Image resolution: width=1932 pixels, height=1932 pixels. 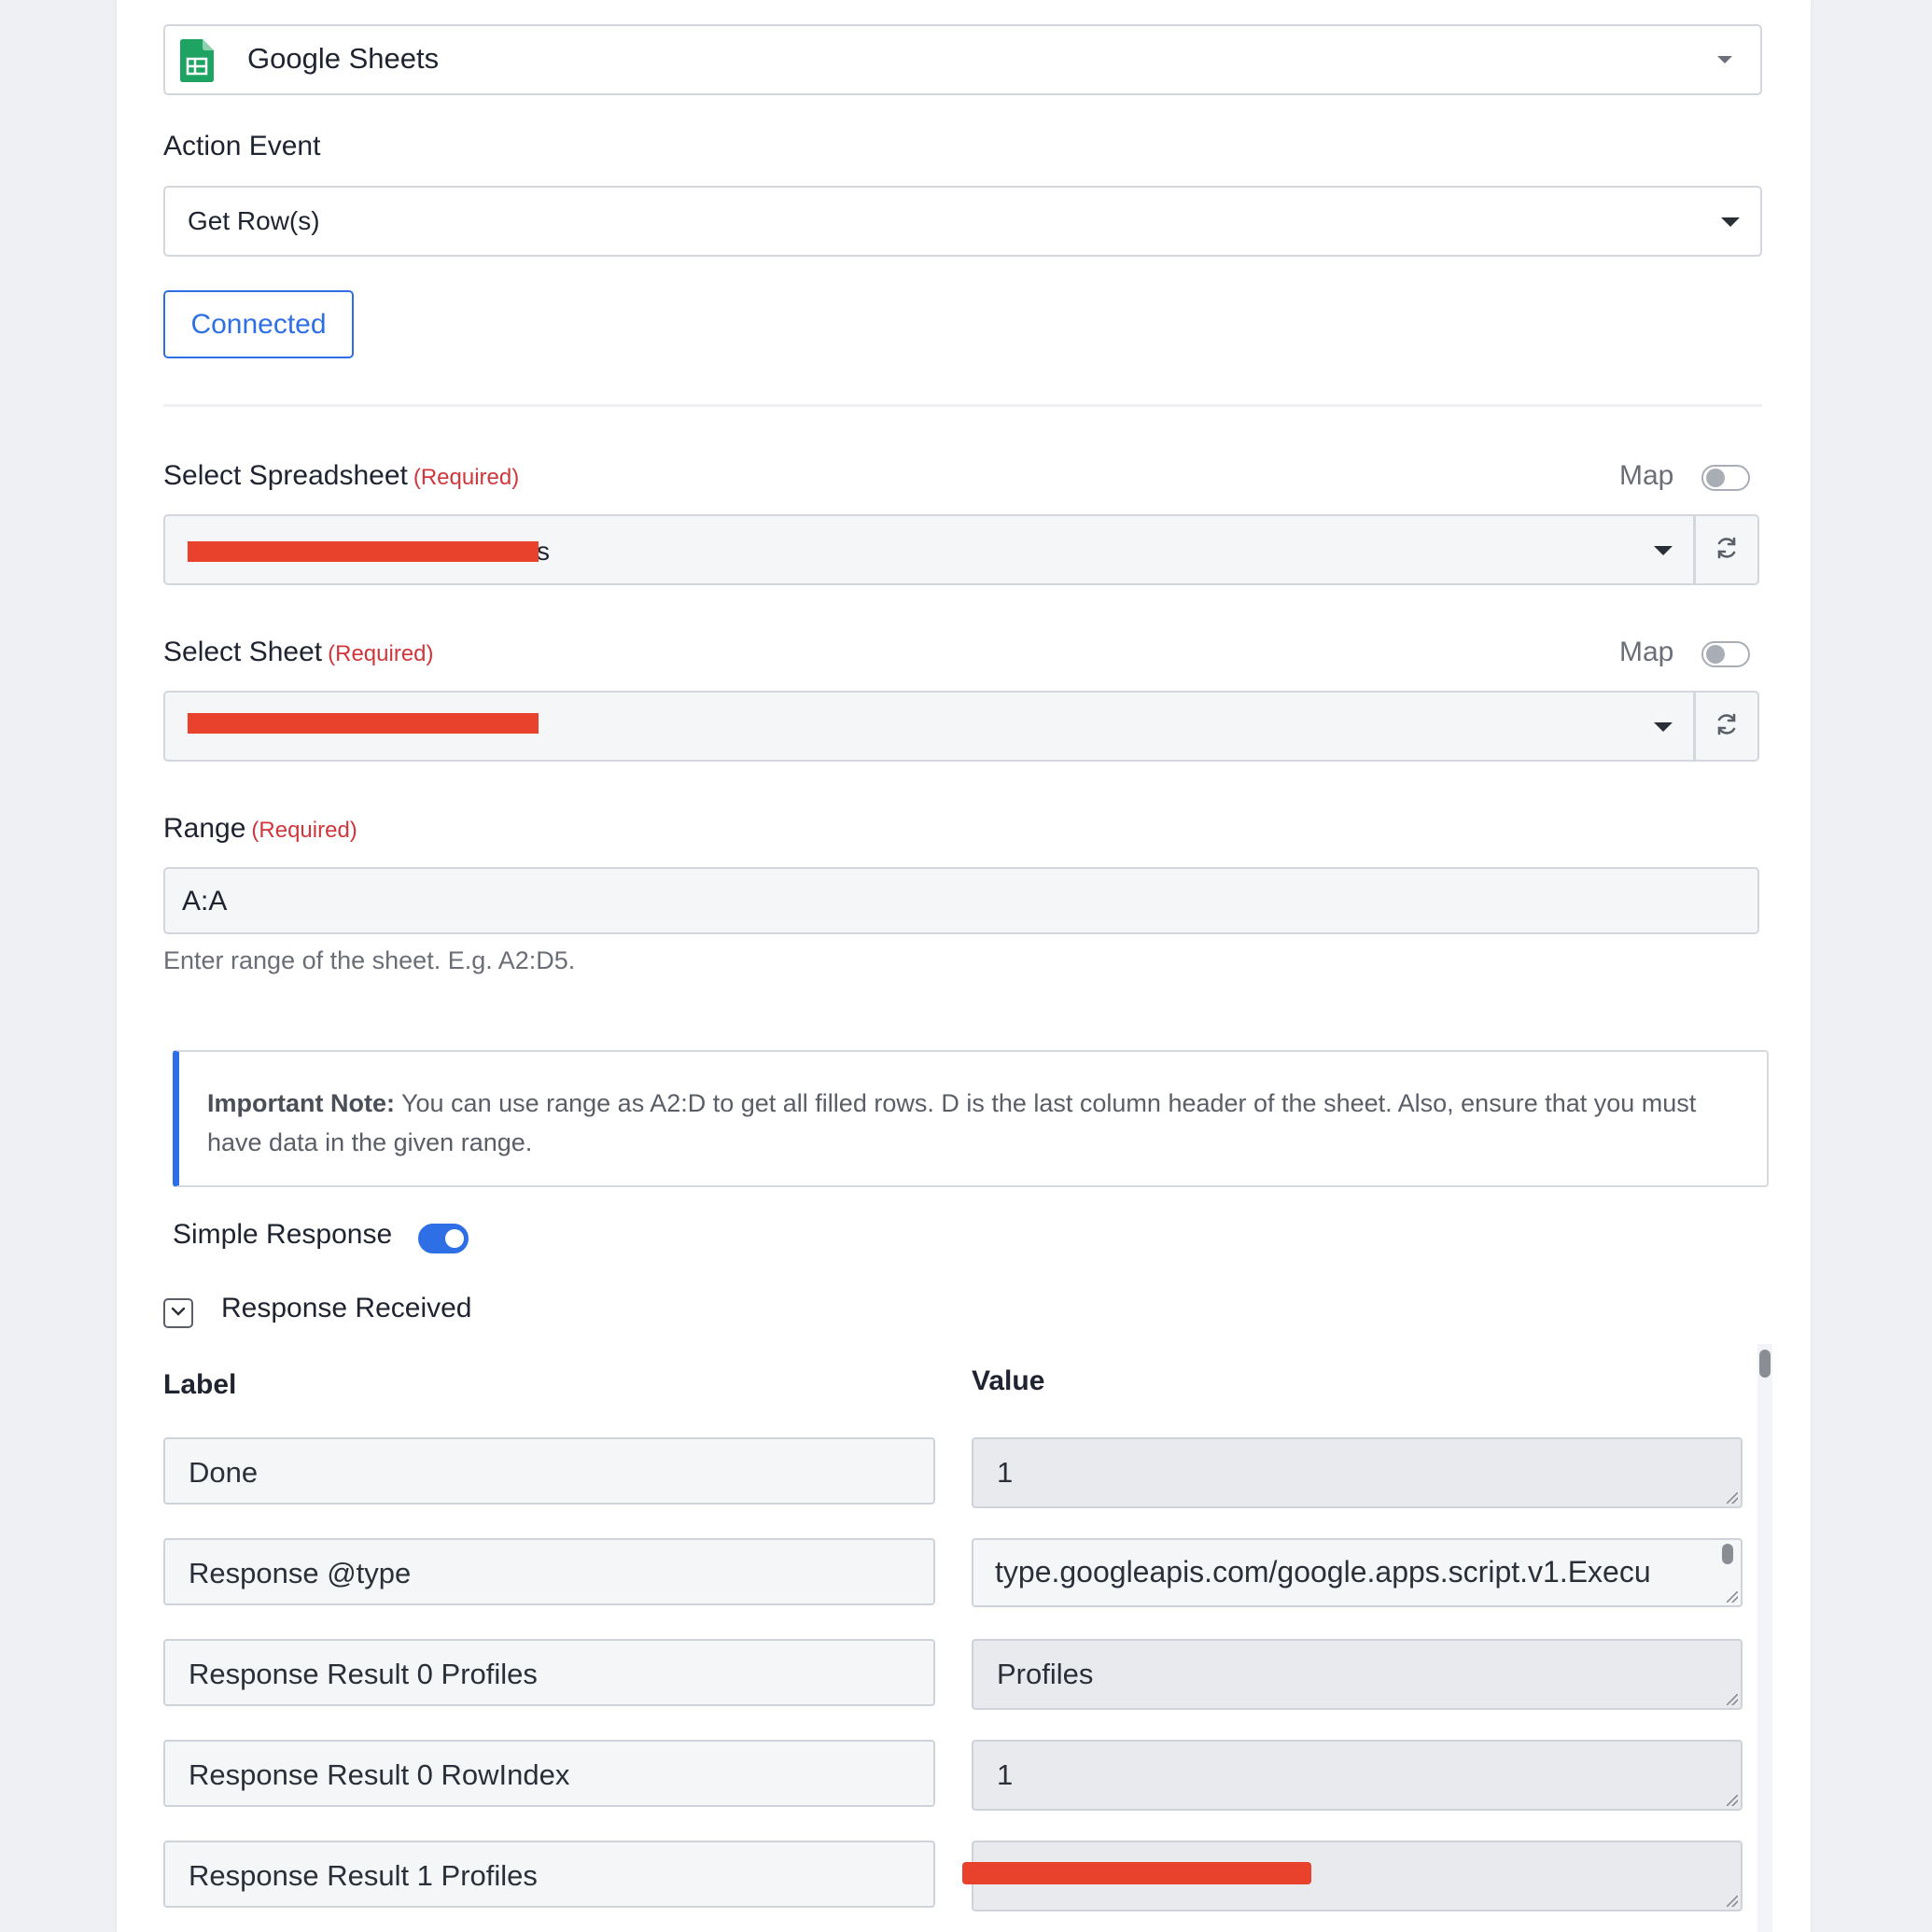 I want to click on response-label-field: Response Result 1 Profiles, so click(x=549, y=1874).